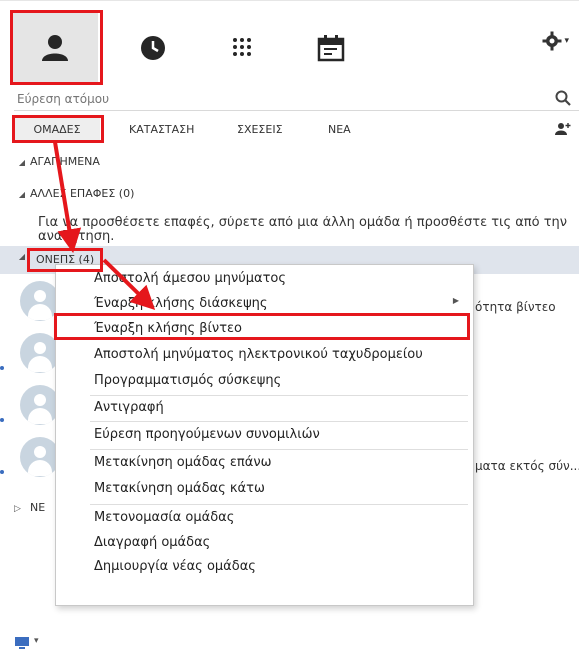 The height and width of the screenshot is (654, 579). I want to click on chevron-down-icon: ▾, so click(36, 641).